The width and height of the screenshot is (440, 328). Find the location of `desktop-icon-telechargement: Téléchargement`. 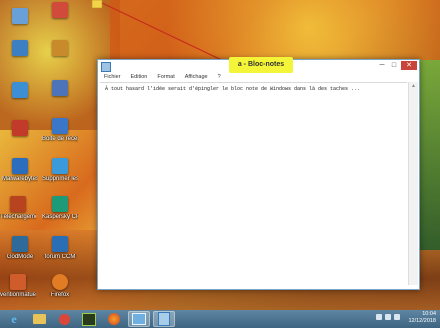

desktop-icon-telechargement: Téléchargement is located at coordinates (18, 208).